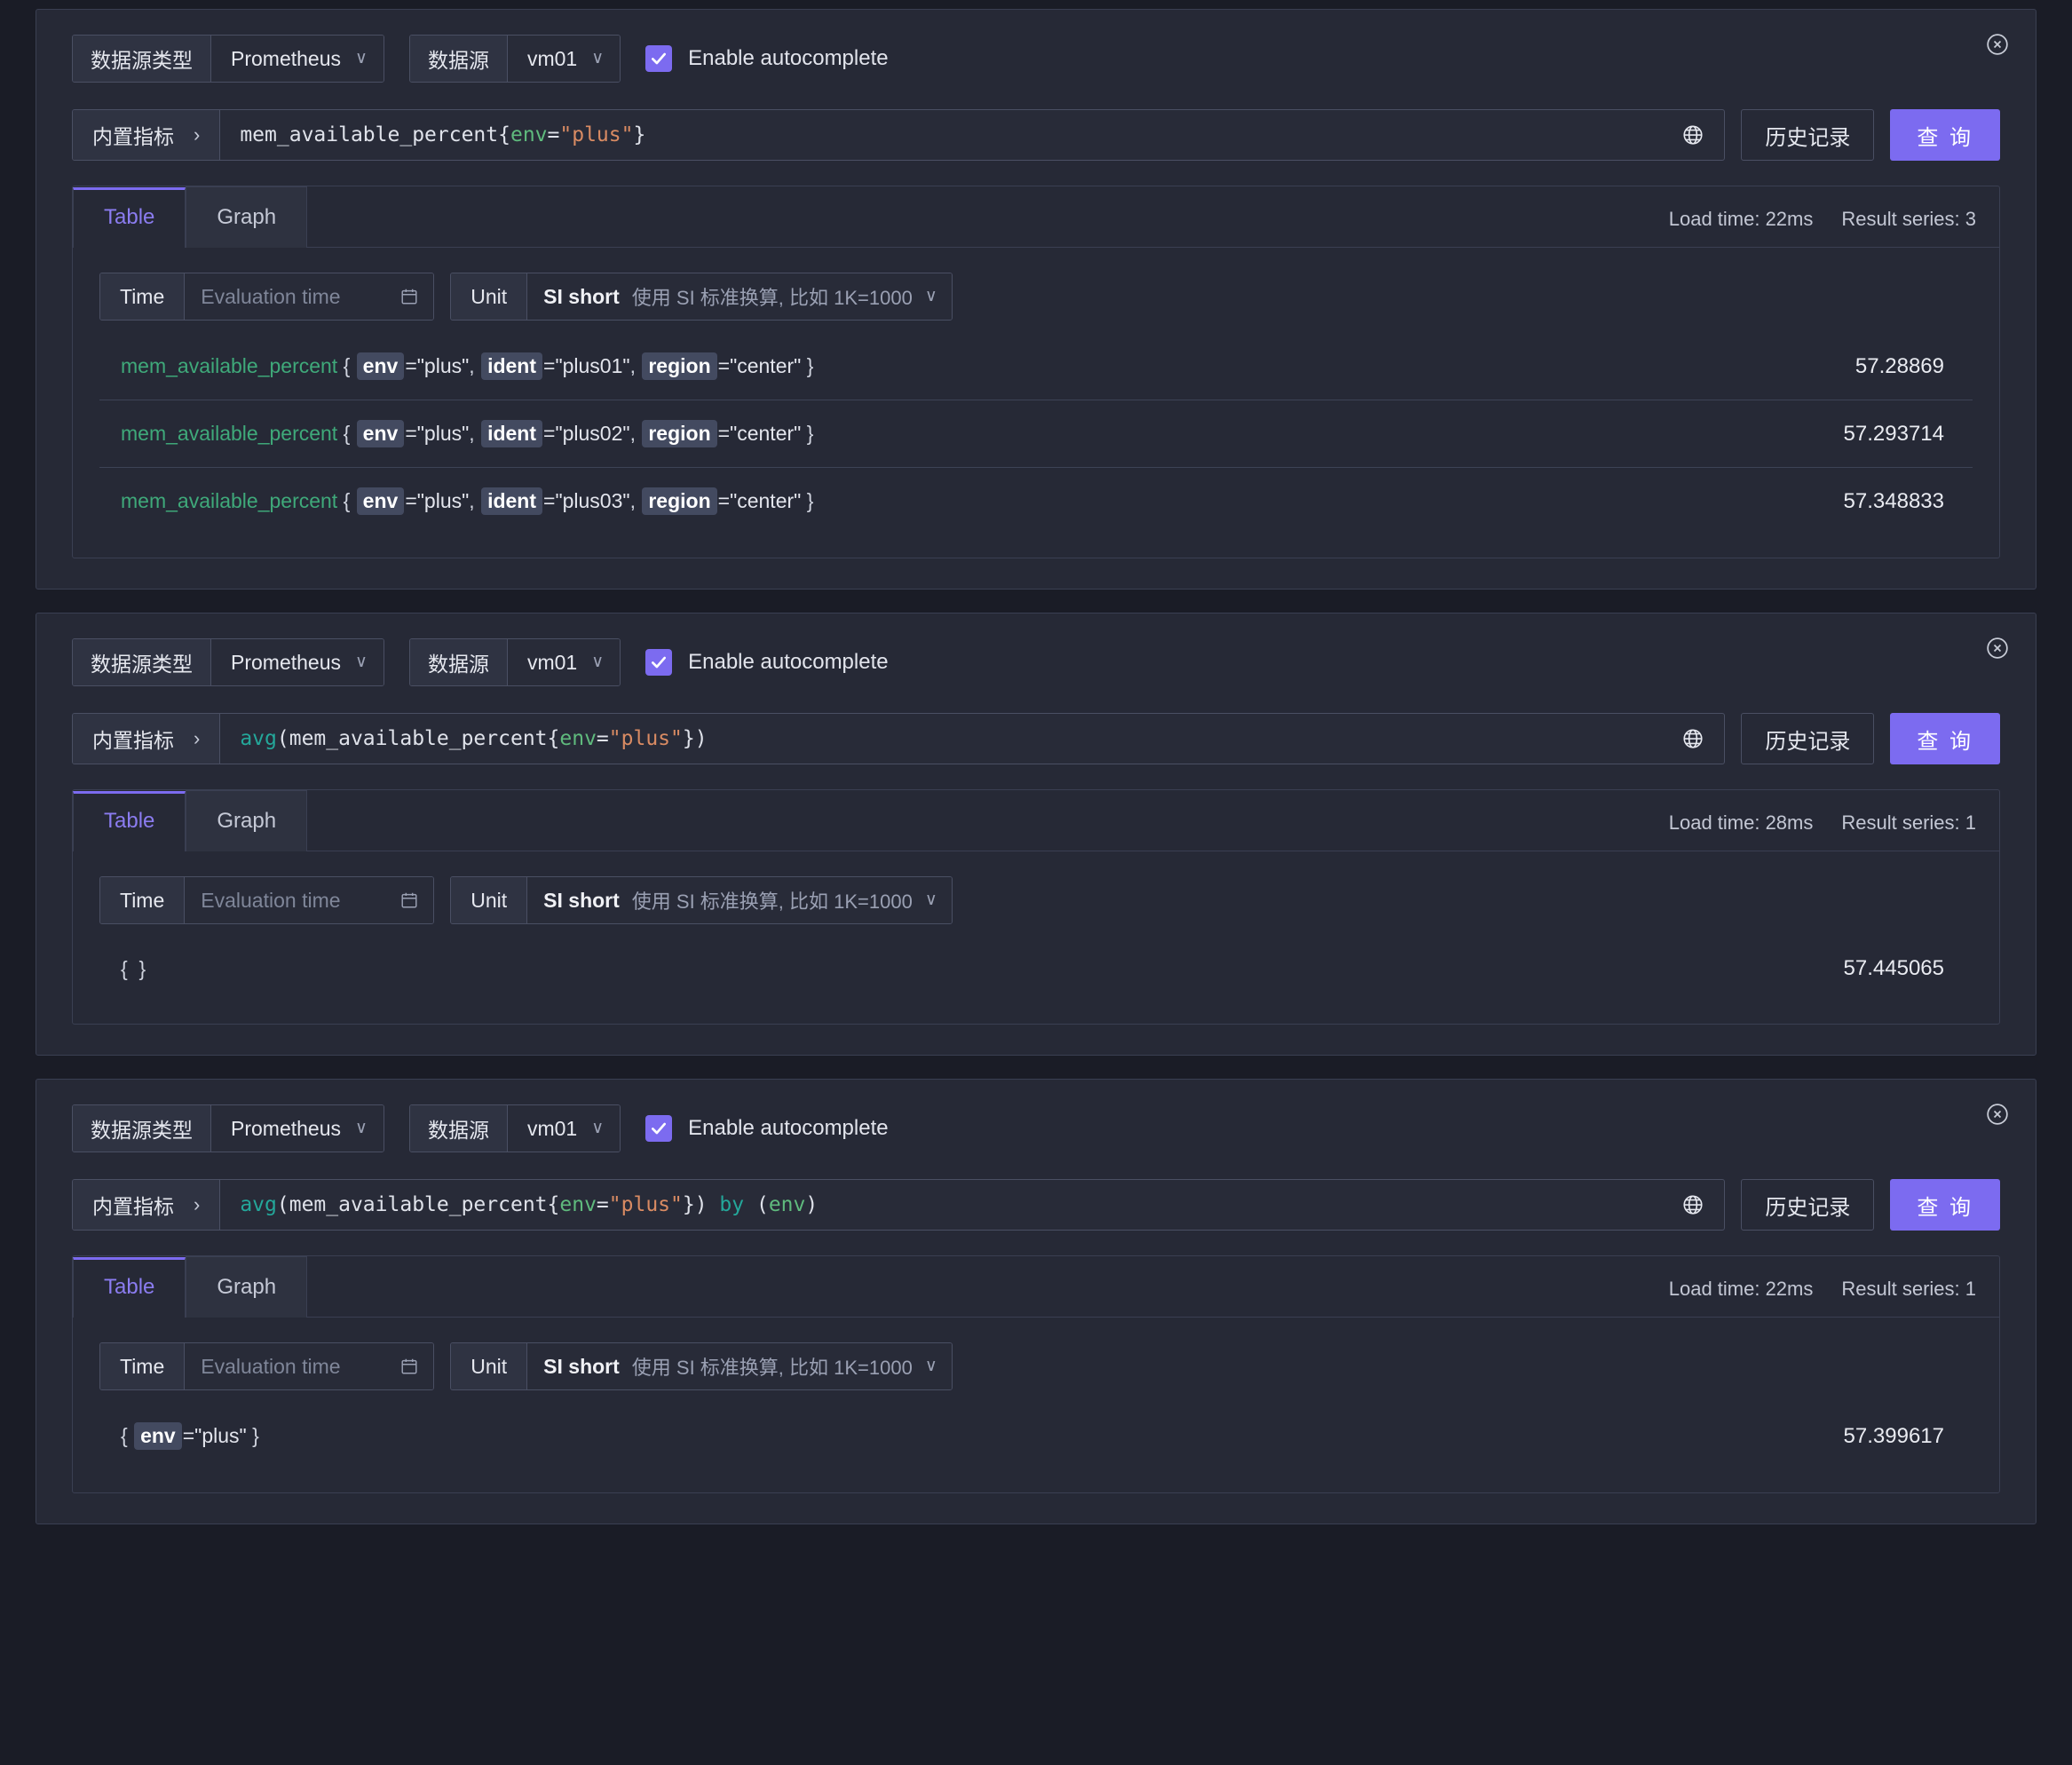 The image size is (2072, 1765). What do you see at coordinates (1741, 1289) in the screenshot?
I see `load-time: Load time: 22ms` at bounding box center [1741, 1289].